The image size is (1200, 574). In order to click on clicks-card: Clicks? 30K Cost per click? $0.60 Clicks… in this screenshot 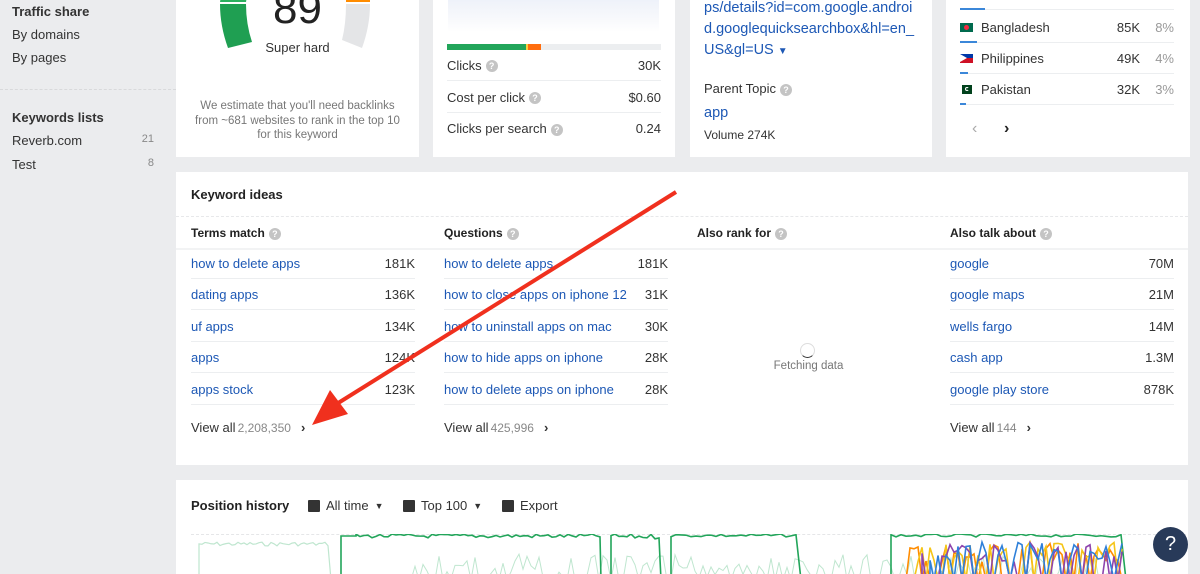, I will do `click(554, 78)`.